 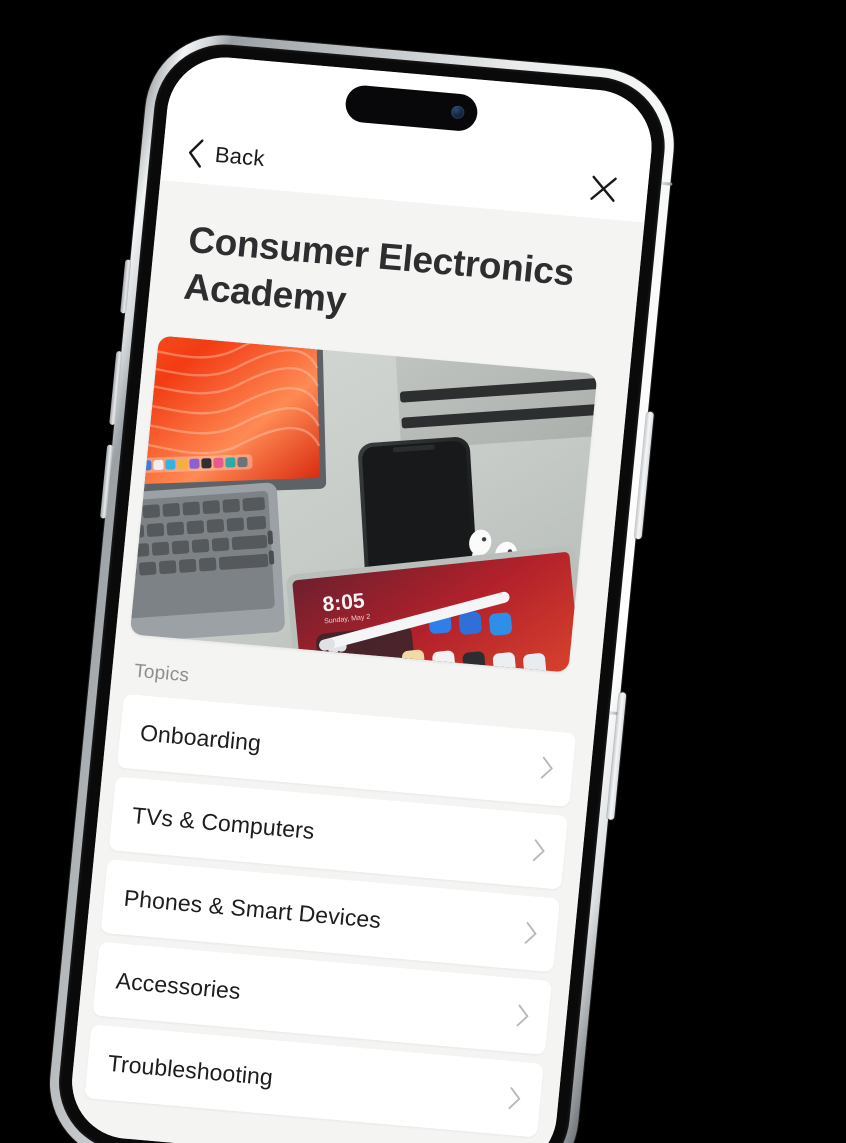 What do you see at coordinates (190, 1069) in the screenshot?
I see `topic-label: Troubleshooting` at bounding box center [190, 1069].